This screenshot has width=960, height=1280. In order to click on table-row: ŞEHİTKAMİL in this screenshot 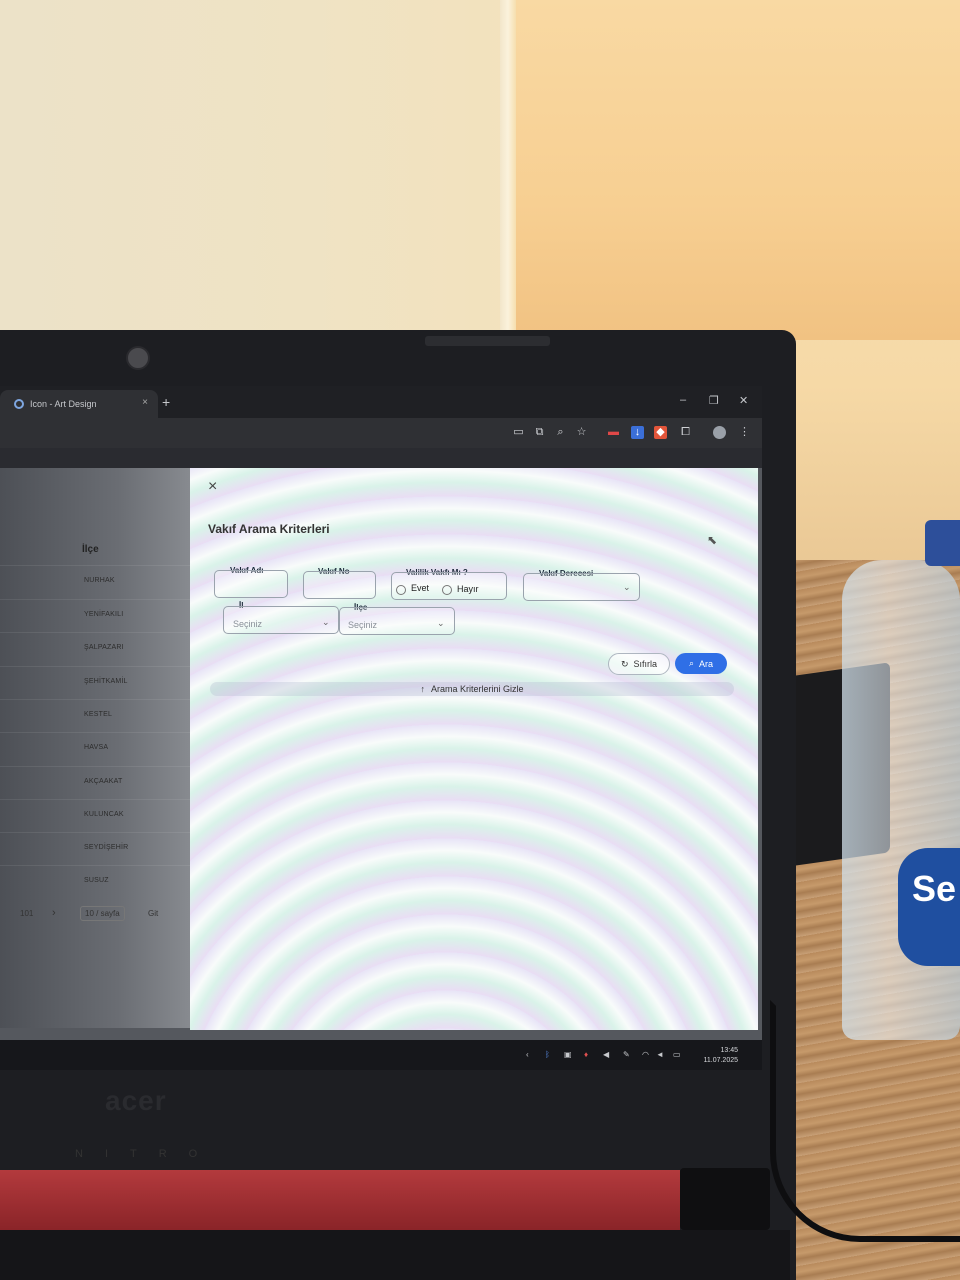, I will do `click(96, 683)`.